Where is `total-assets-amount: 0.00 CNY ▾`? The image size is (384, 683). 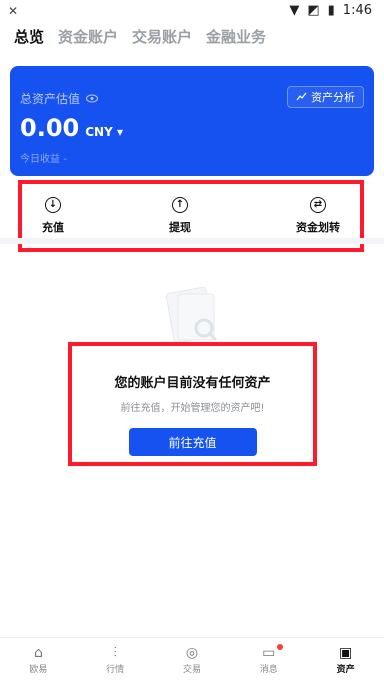
total-assets-amount: 0.00 CNY ▾ is located at coordinates (71, 128).